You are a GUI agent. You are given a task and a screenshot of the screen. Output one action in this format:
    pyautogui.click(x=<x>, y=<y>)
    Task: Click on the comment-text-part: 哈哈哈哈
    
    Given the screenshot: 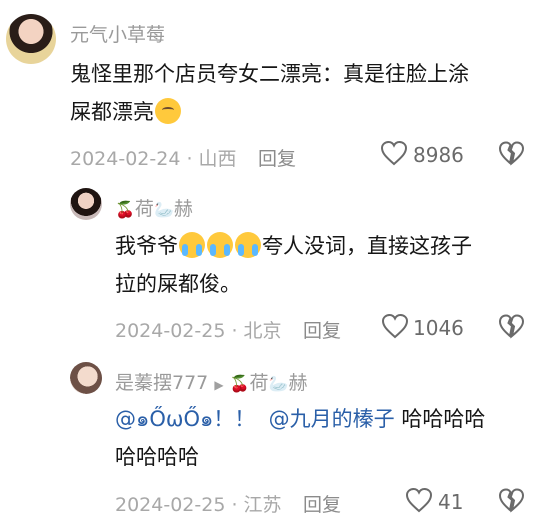 What is the action you would take?
    pyautogui.click(x=443, y=419)
    